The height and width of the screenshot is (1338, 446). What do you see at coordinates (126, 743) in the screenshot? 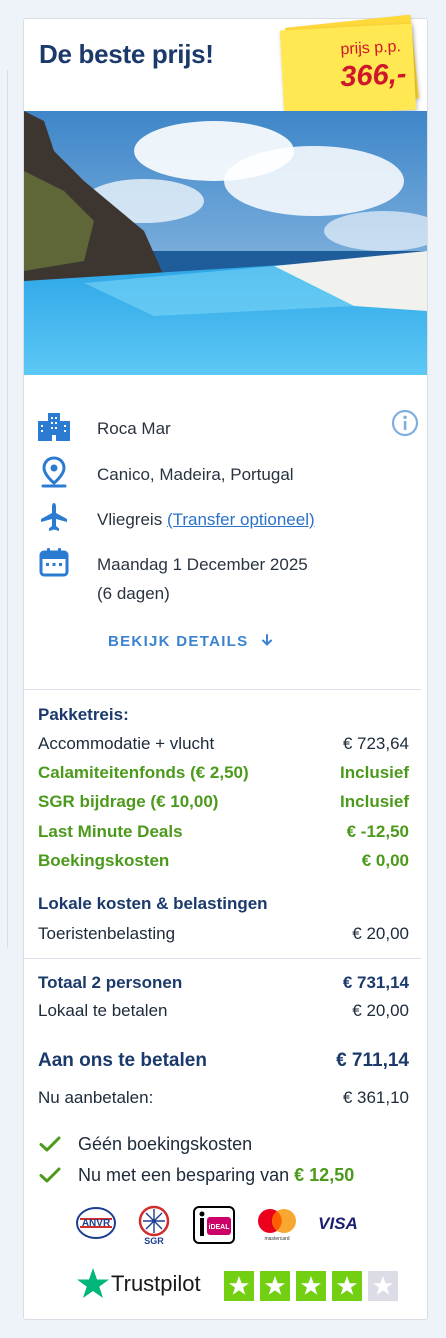
I see `price-row-label: Accommodatie + vlucht` at bounding box center [126, 743].